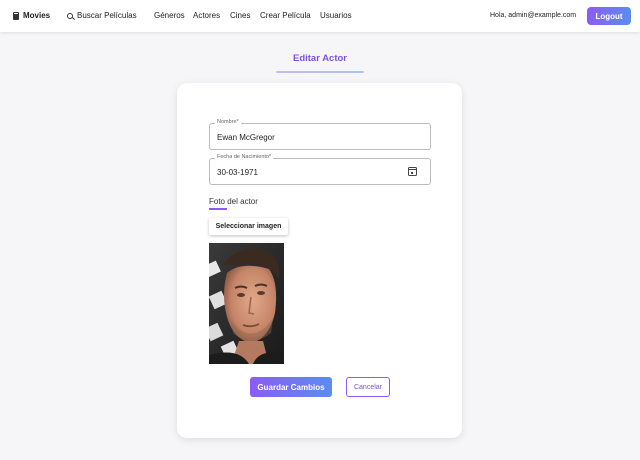 The height and width of the screenshot is (460, 640). What do you see at coordinates (320, 134) in the screenshot?
I see `name-field: Nombre* Ewan McGregor` at bounding box center [320, 134].